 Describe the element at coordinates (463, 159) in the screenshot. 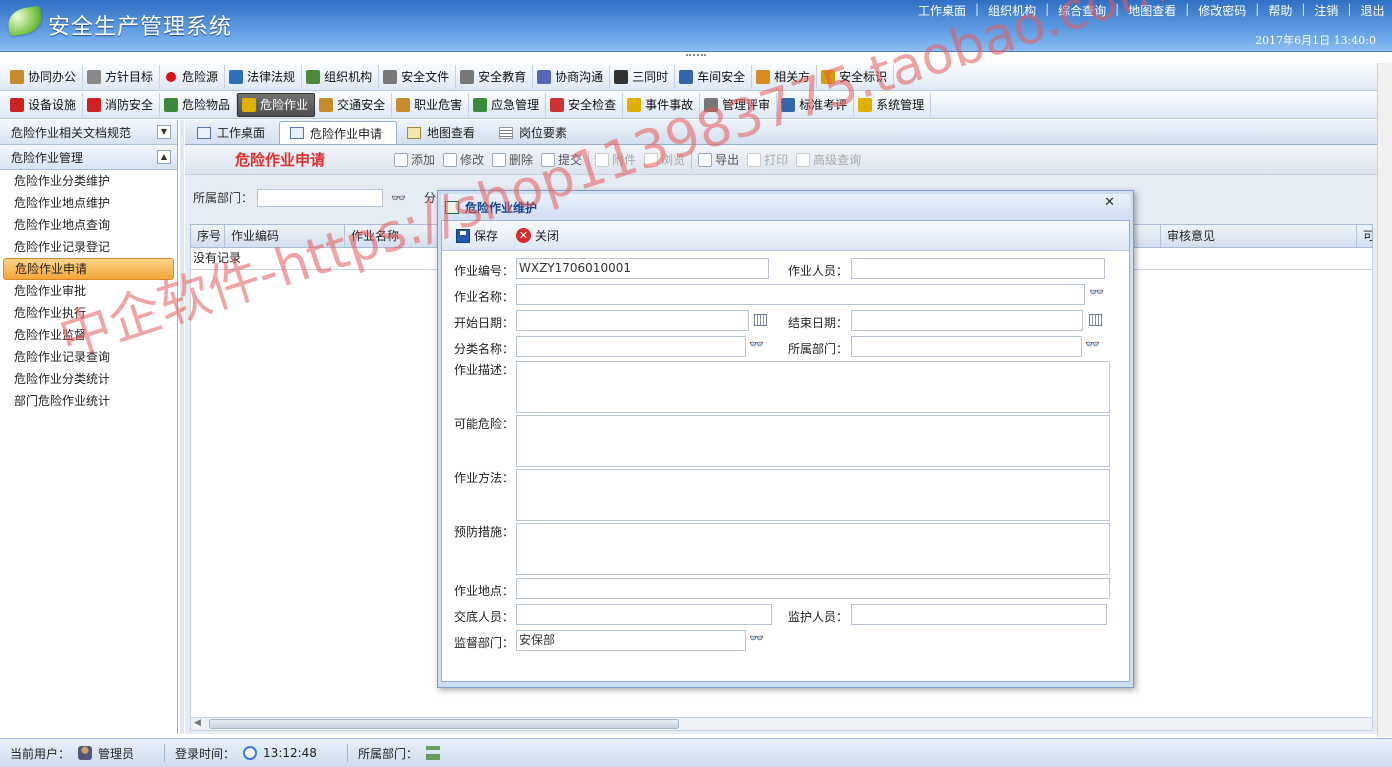

I see `edit-button: 修改` at that location.